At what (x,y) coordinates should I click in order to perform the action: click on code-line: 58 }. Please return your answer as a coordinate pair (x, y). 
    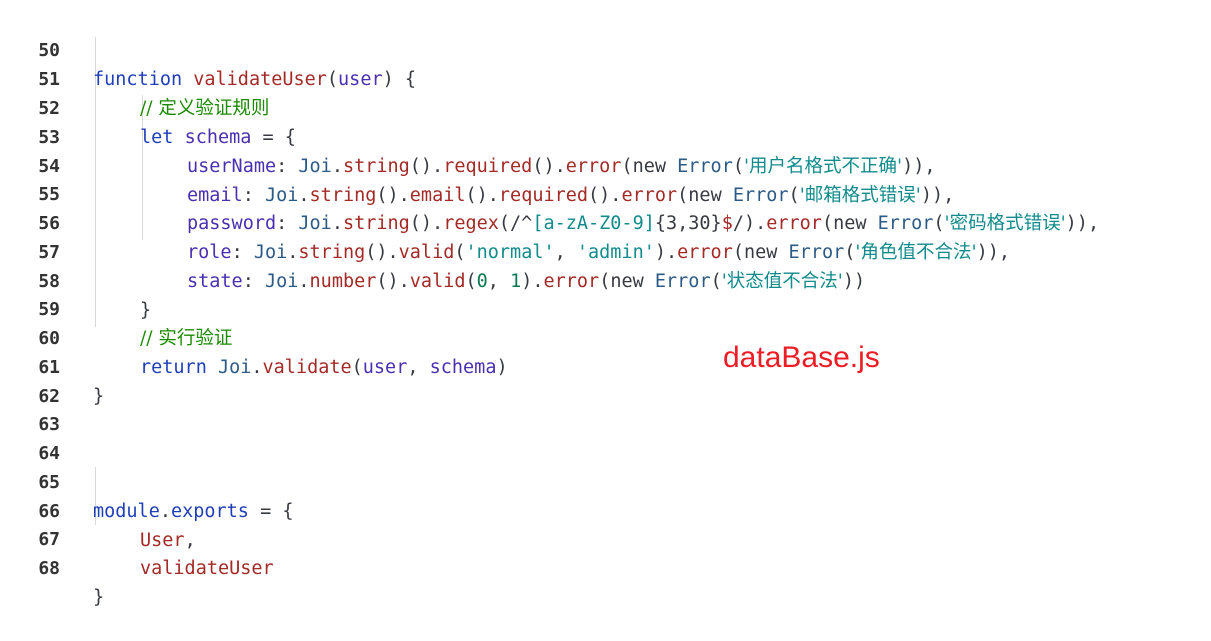
    Looking at the image, I should click on (605, 279).